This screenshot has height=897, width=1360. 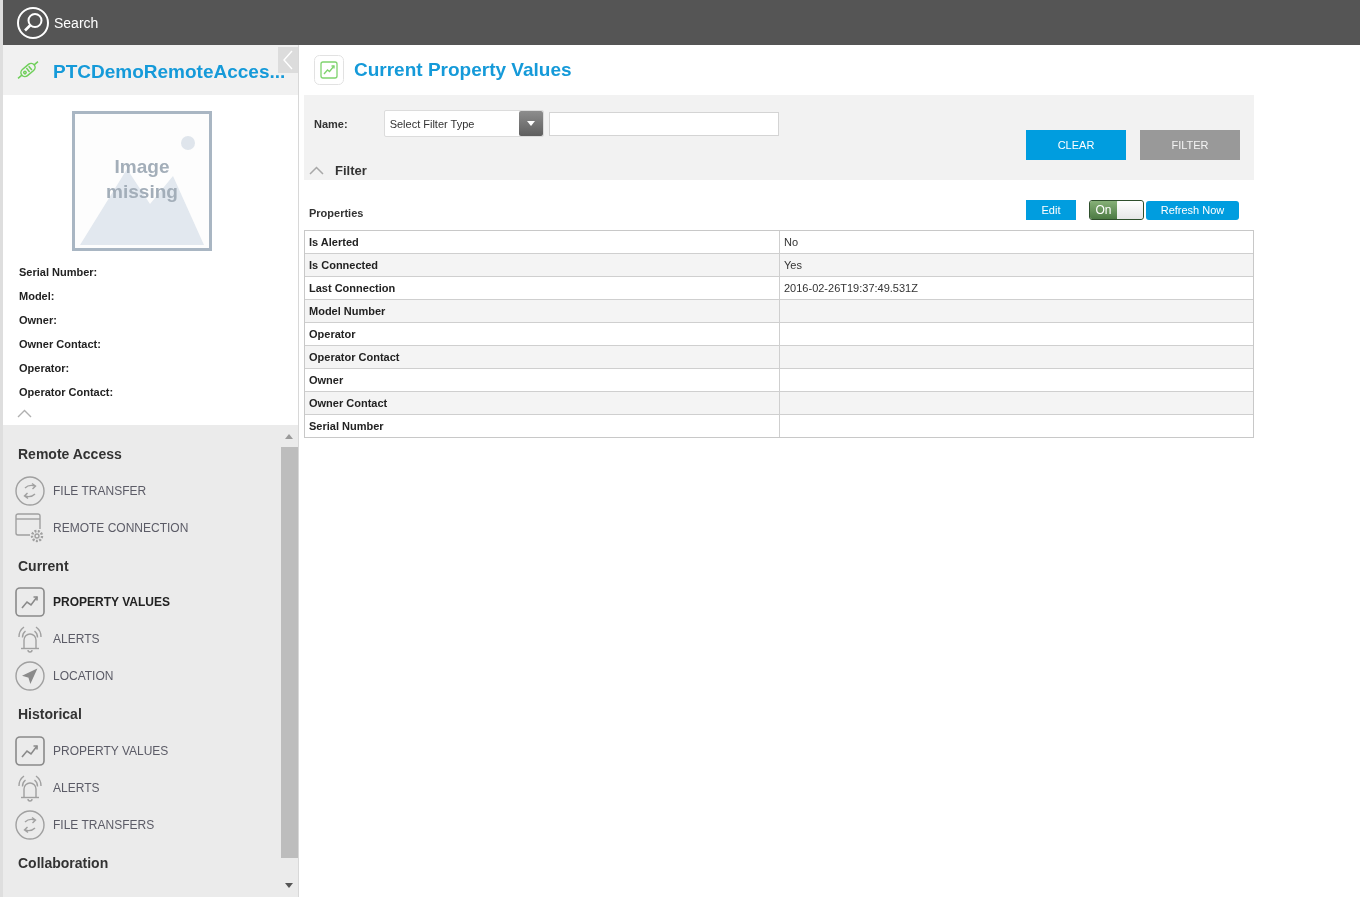 I want to click on table-cell-text: Model Number, so click(x=347, y=311).